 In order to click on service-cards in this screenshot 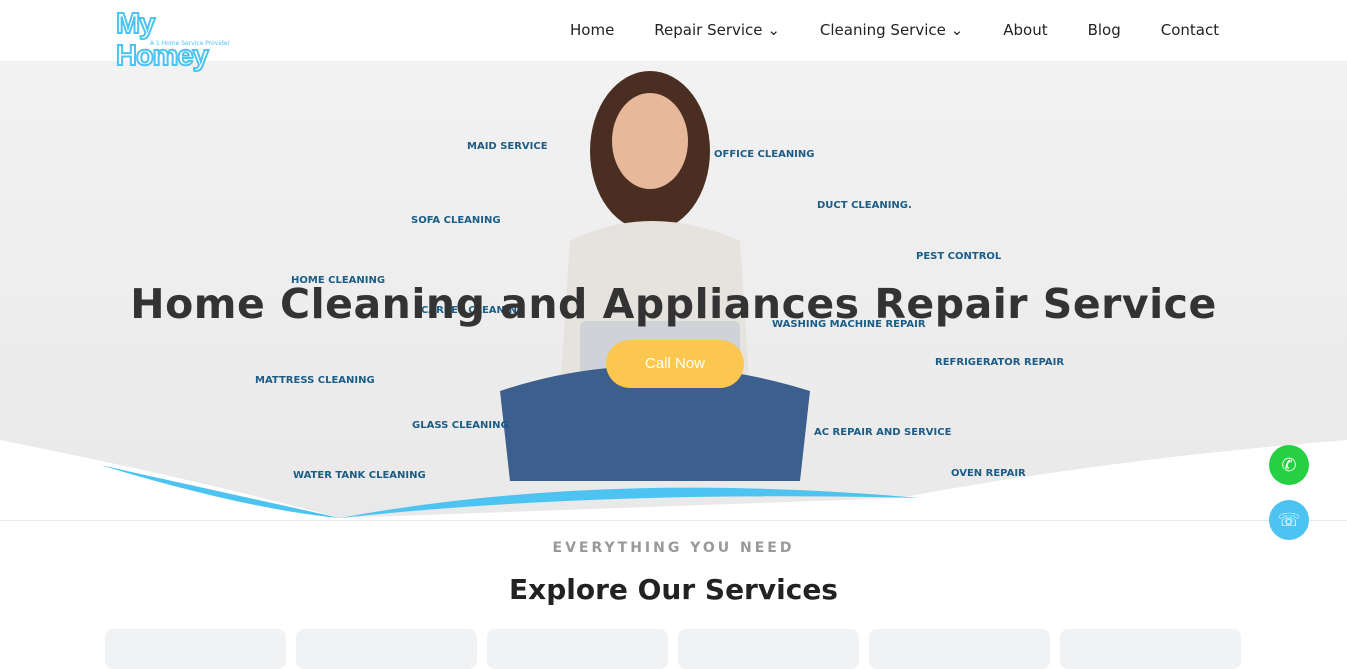, I will do `click(673, 649)`.